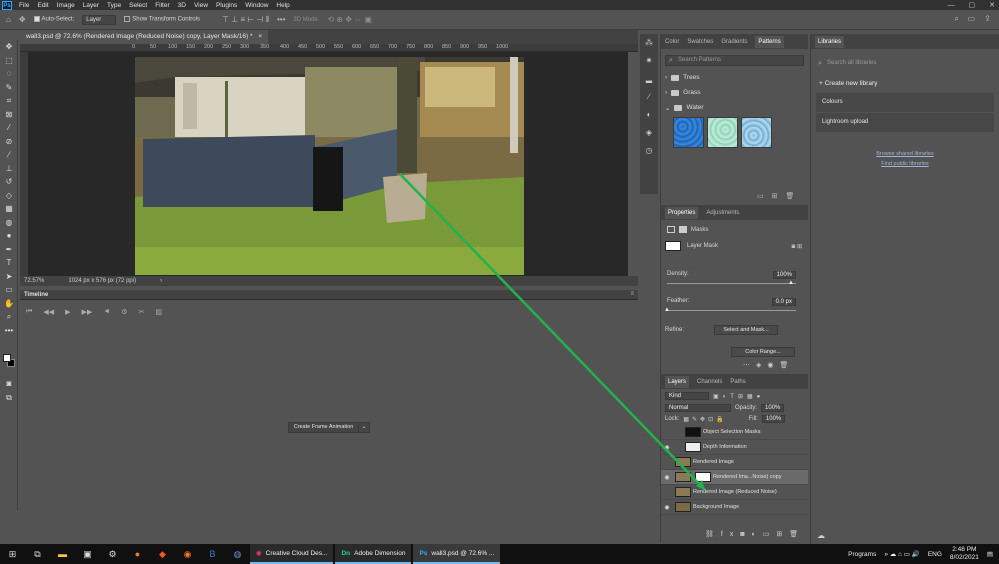  What do you see at coordinates (987, 18) in the screenshot?
I see `share-icon: ⇪` at bounding box center [987, 18].